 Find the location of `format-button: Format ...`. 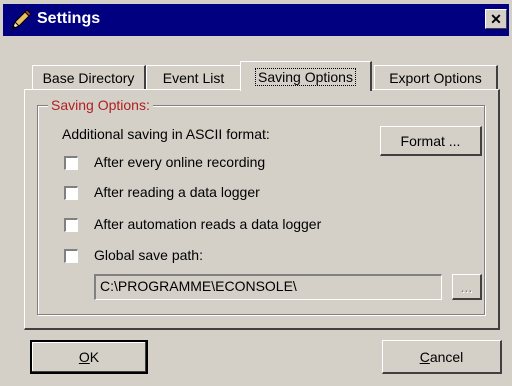

format-button: Format ... is located at coordinates (431, 141).